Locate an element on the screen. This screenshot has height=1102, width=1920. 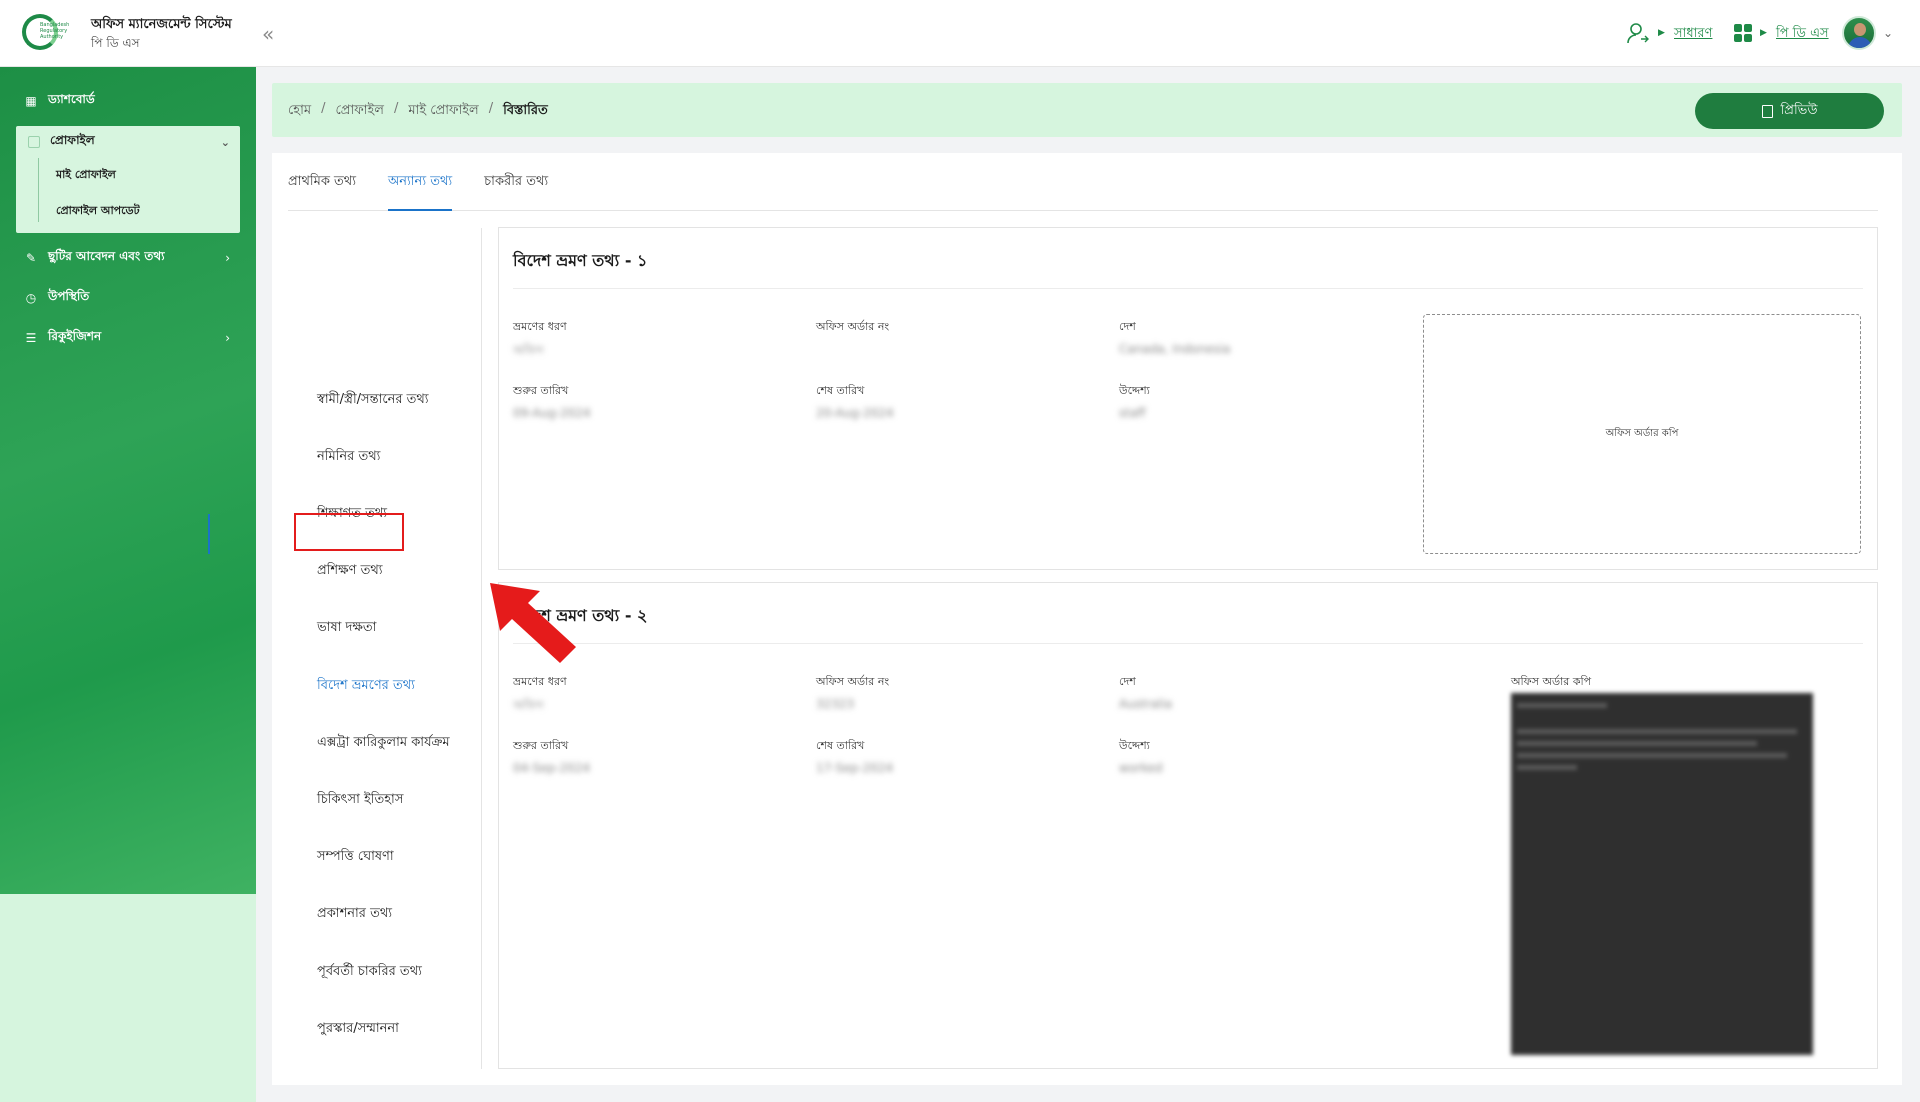
sidebar-item-label: উপস্থিতি is located at coordinates (69, 296).